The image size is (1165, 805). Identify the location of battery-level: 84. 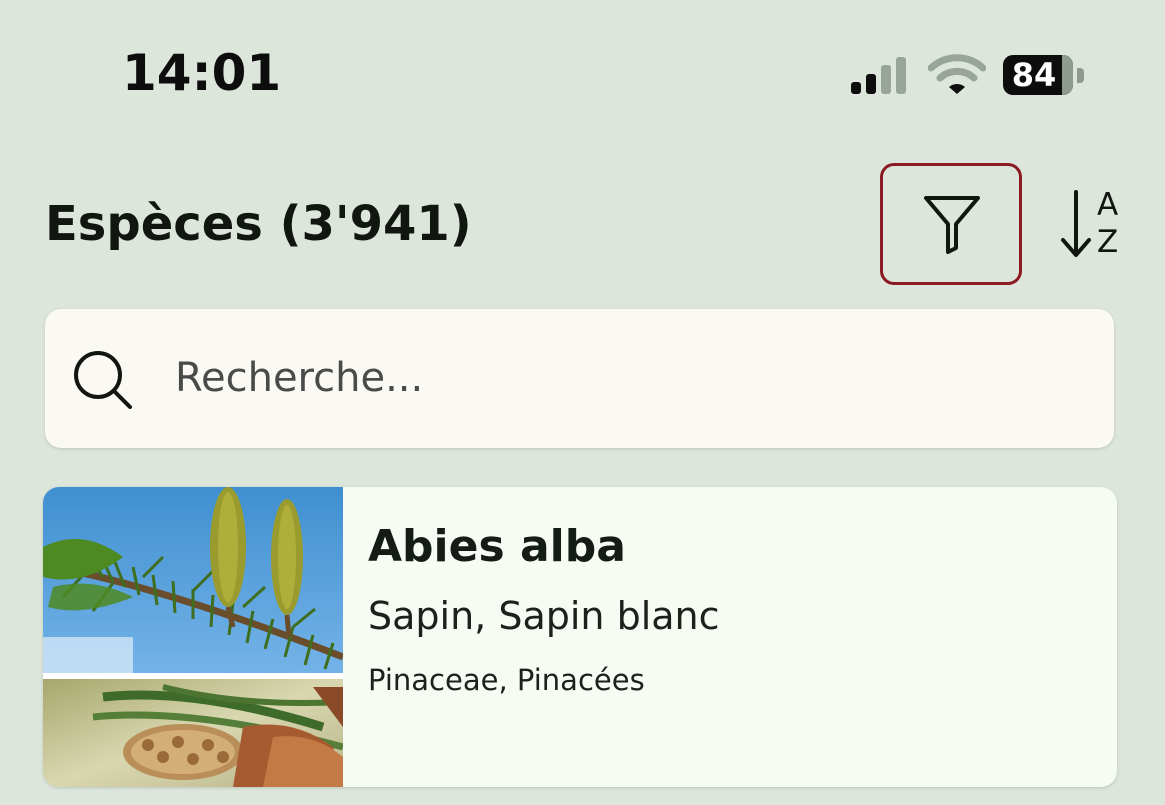
(1034, 75).